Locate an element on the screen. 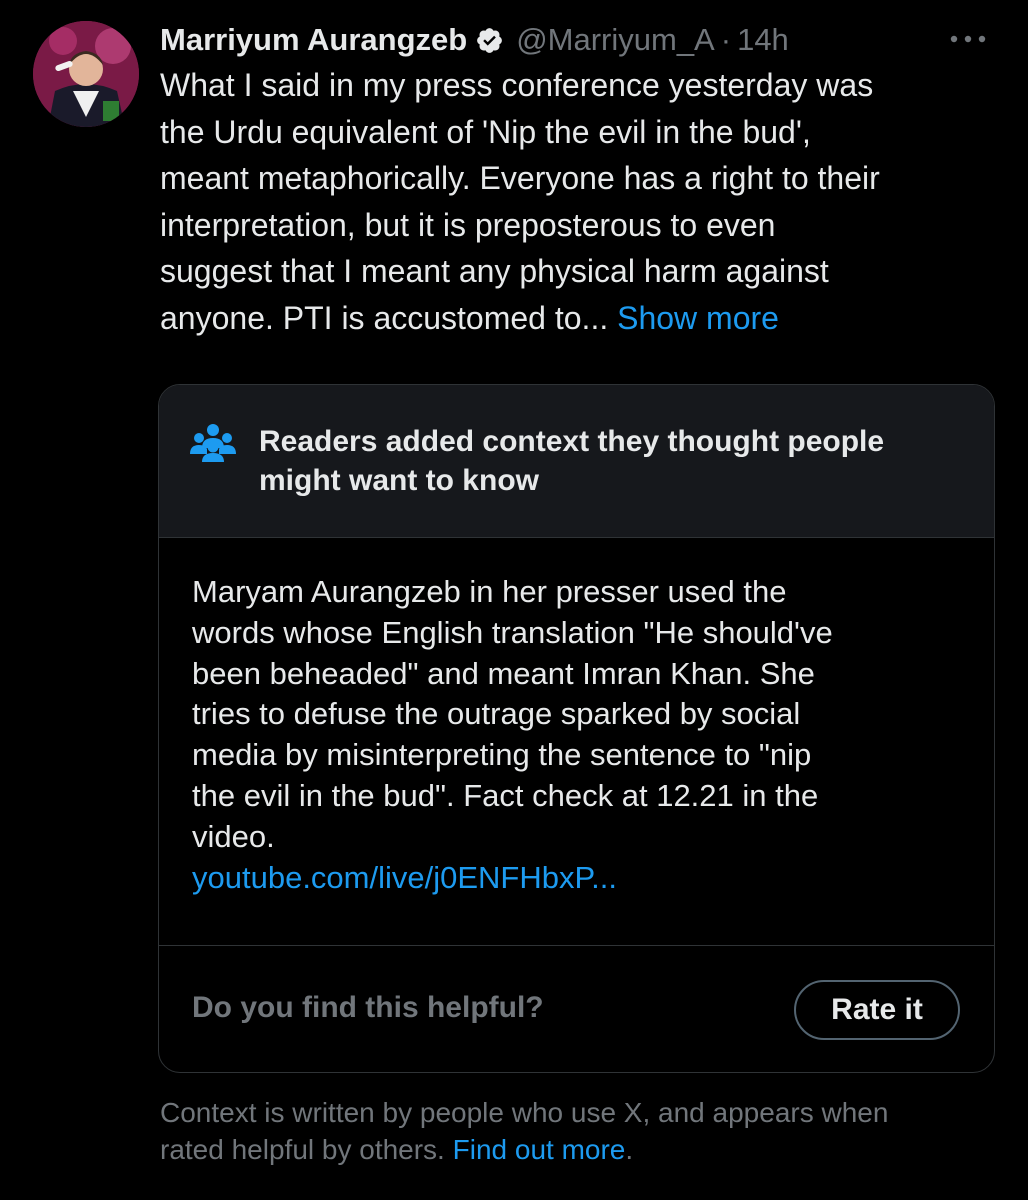 Image resolution: width=1028 pixels, height=1200 pixels. avatar is located at coordinates (86, 74).